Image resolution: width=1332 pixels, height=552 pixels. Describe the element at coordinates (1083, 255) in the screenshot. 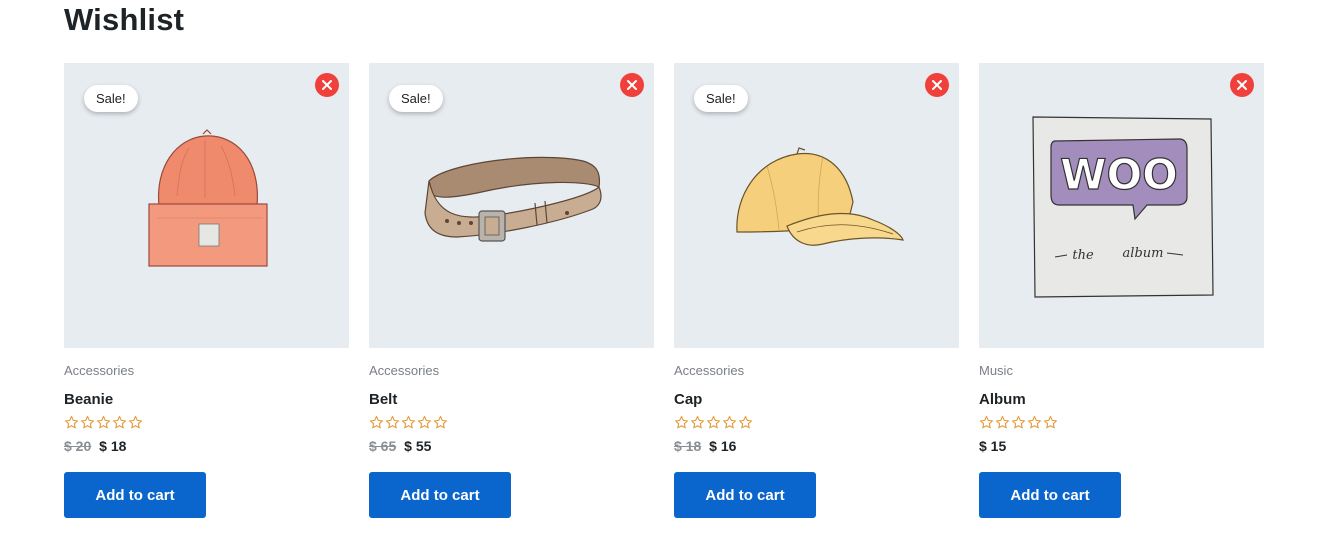

I see `album-caption-left: the` at that location.